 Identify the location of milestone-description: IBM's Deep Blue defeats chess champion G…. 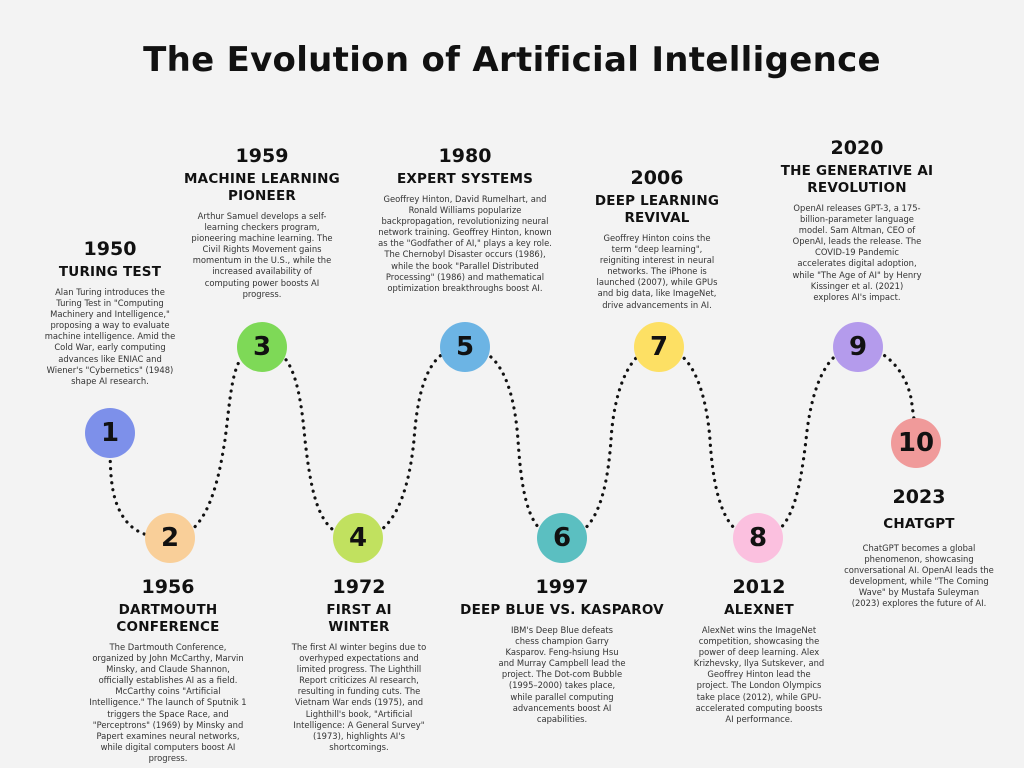
(562, 674).